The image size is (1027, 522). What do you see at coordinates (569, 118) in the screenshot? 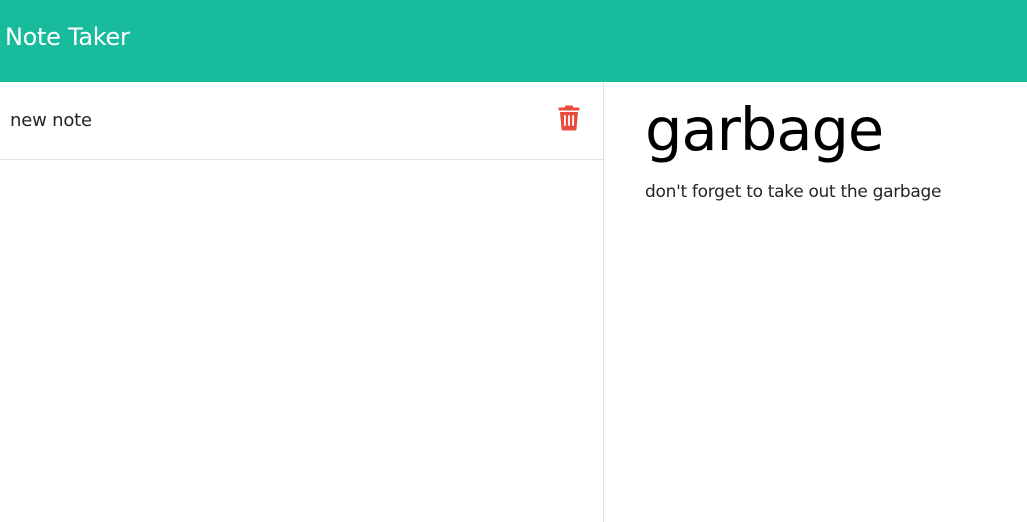
I see `trash-icon` at bounding box center [569, 118].